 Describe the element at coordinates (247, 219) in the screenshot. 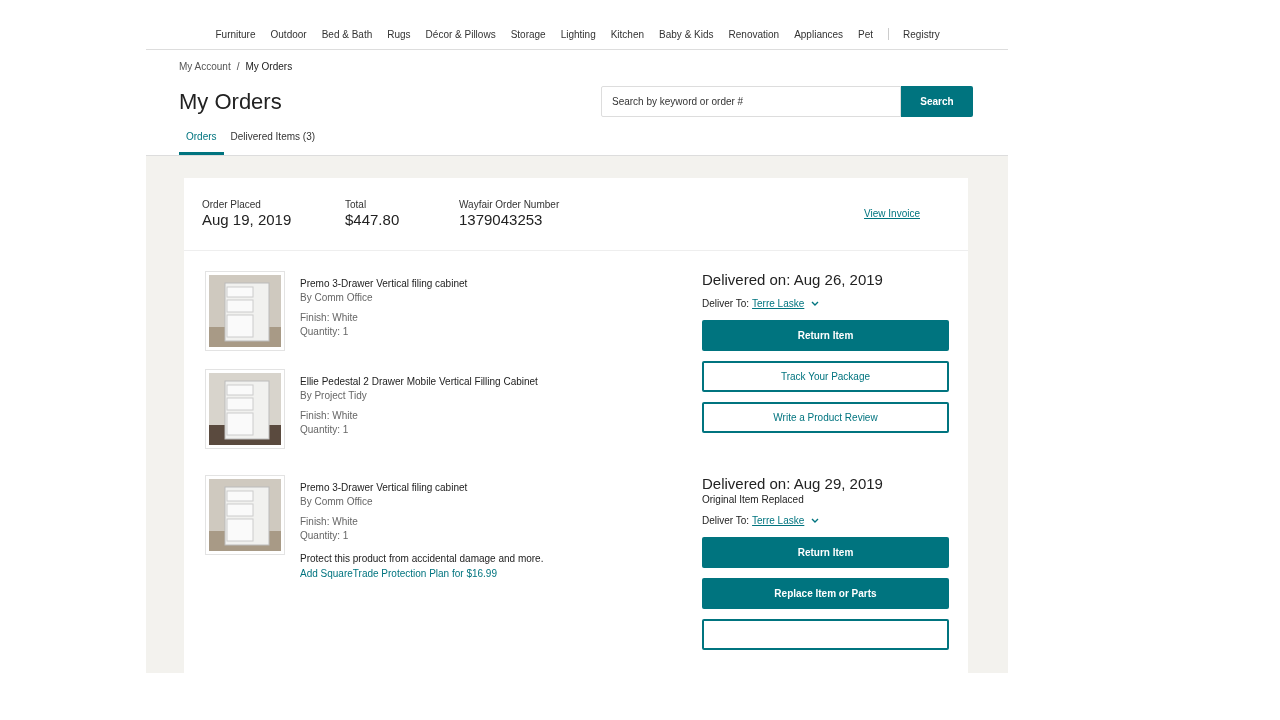

I see `summary-value: Aug 19, 2019` at that location.